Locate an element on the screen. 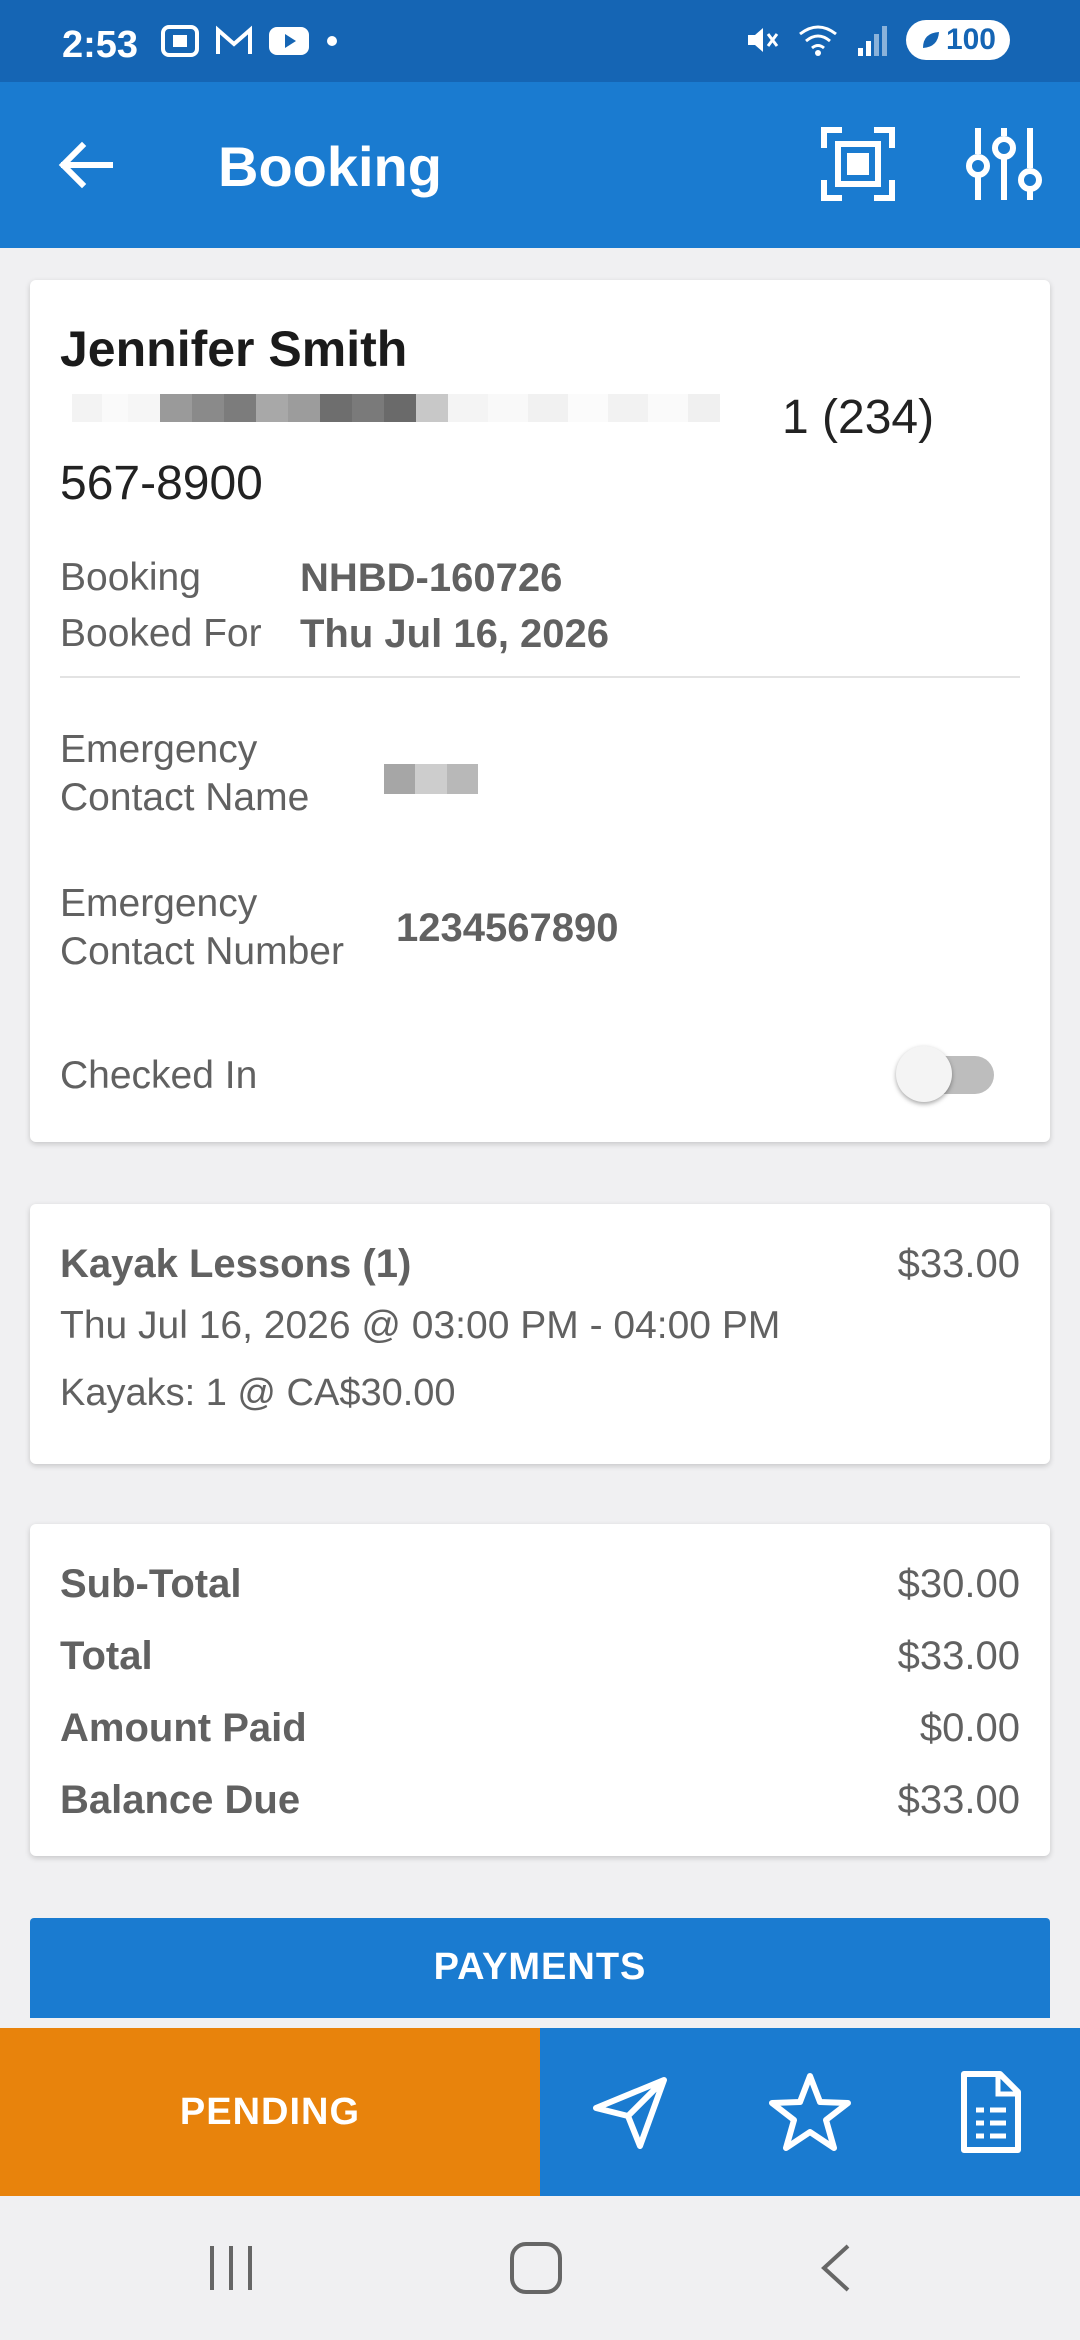  back-nav-icon is located at coordinates (836, 2268).